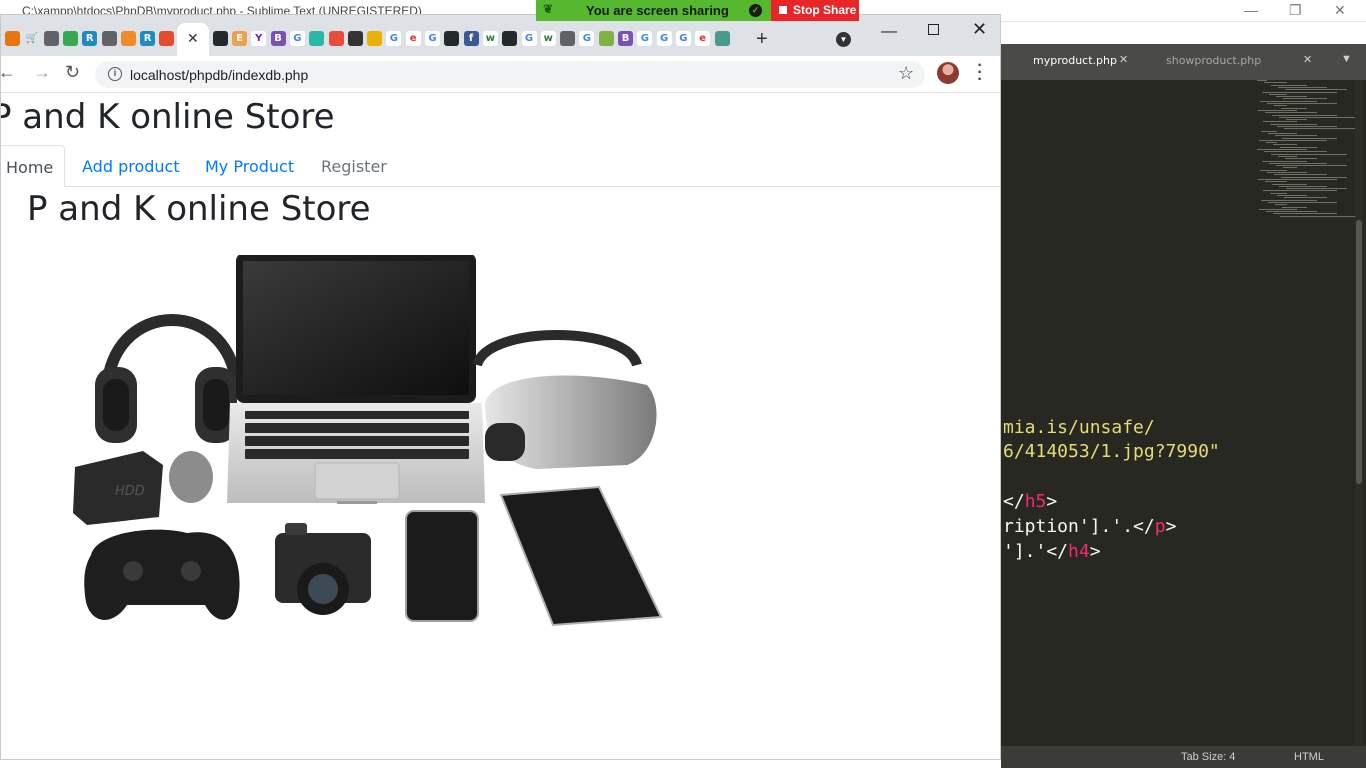 The height and width of the screenshot is (768, 1366). What do you see at coordinates (815, 10) in the screenshot?
I see `stop-share-button: Stop Share` at bounding box center [815, 10].